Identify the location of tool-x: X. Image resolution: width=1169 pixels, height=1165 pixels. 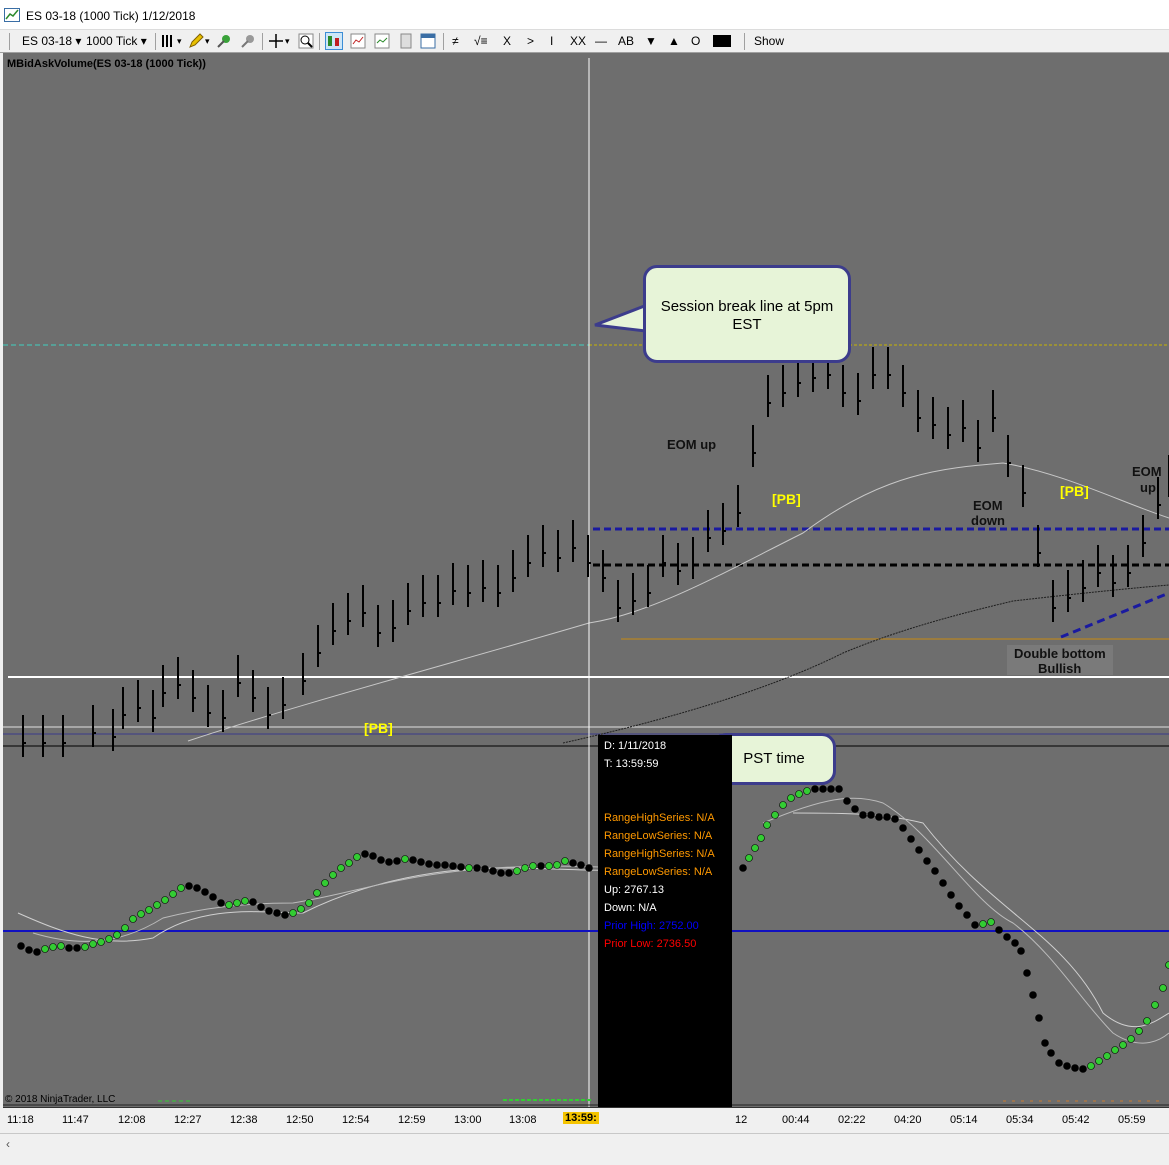
(507, 41).